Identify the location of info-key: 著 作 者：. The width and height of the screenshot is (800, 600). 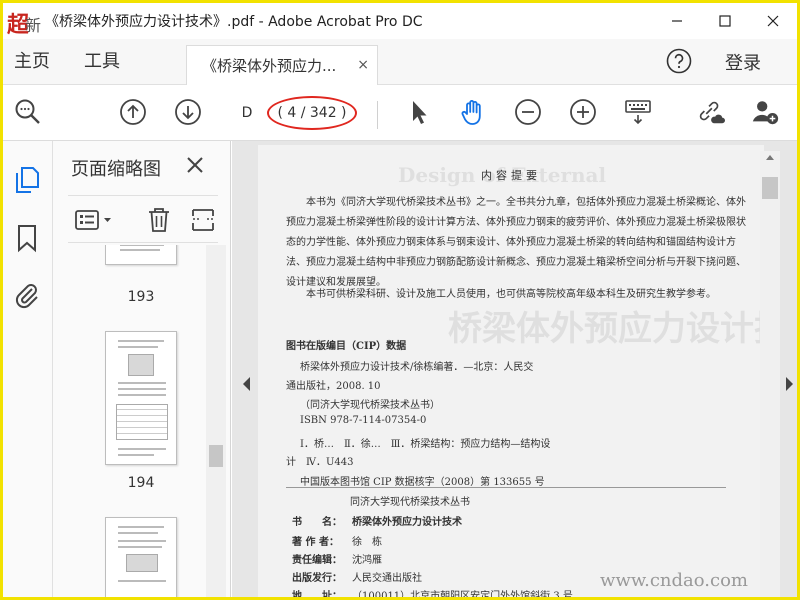
(315, 542).